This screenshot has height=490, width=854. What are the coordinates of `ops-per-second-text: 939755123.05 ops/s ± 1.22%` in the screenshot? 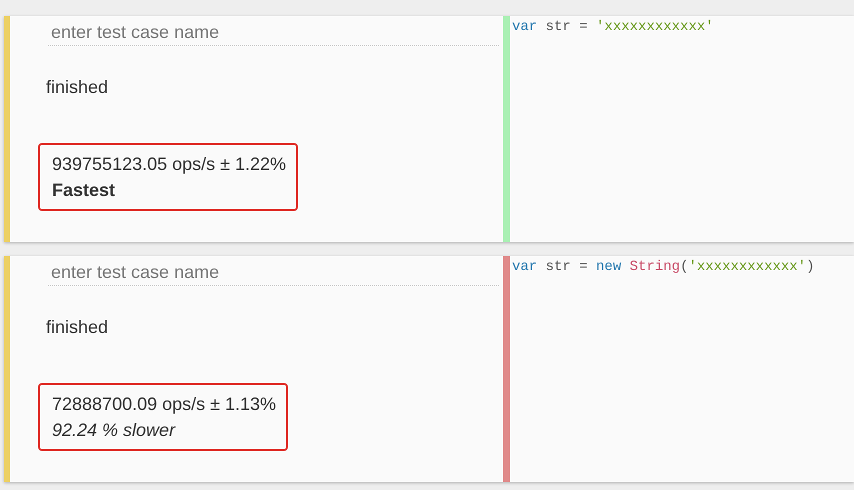 It's located at (169, 164).